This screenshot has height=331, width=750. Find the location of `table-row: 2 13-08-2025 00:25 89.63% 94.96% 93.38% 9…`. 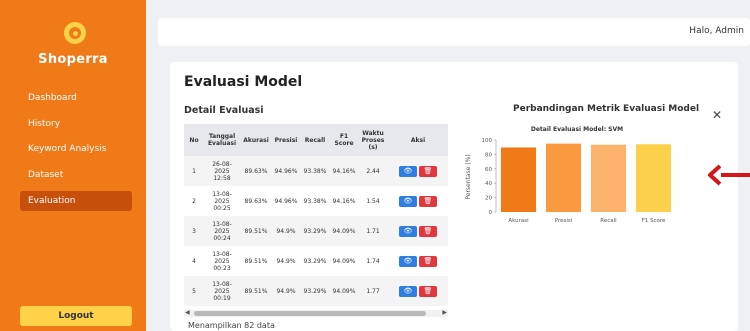

table-row: 2 13-08-2025 00:25 89.63% 94.96% 93.38% 9… is located at coordinates (316, 201).